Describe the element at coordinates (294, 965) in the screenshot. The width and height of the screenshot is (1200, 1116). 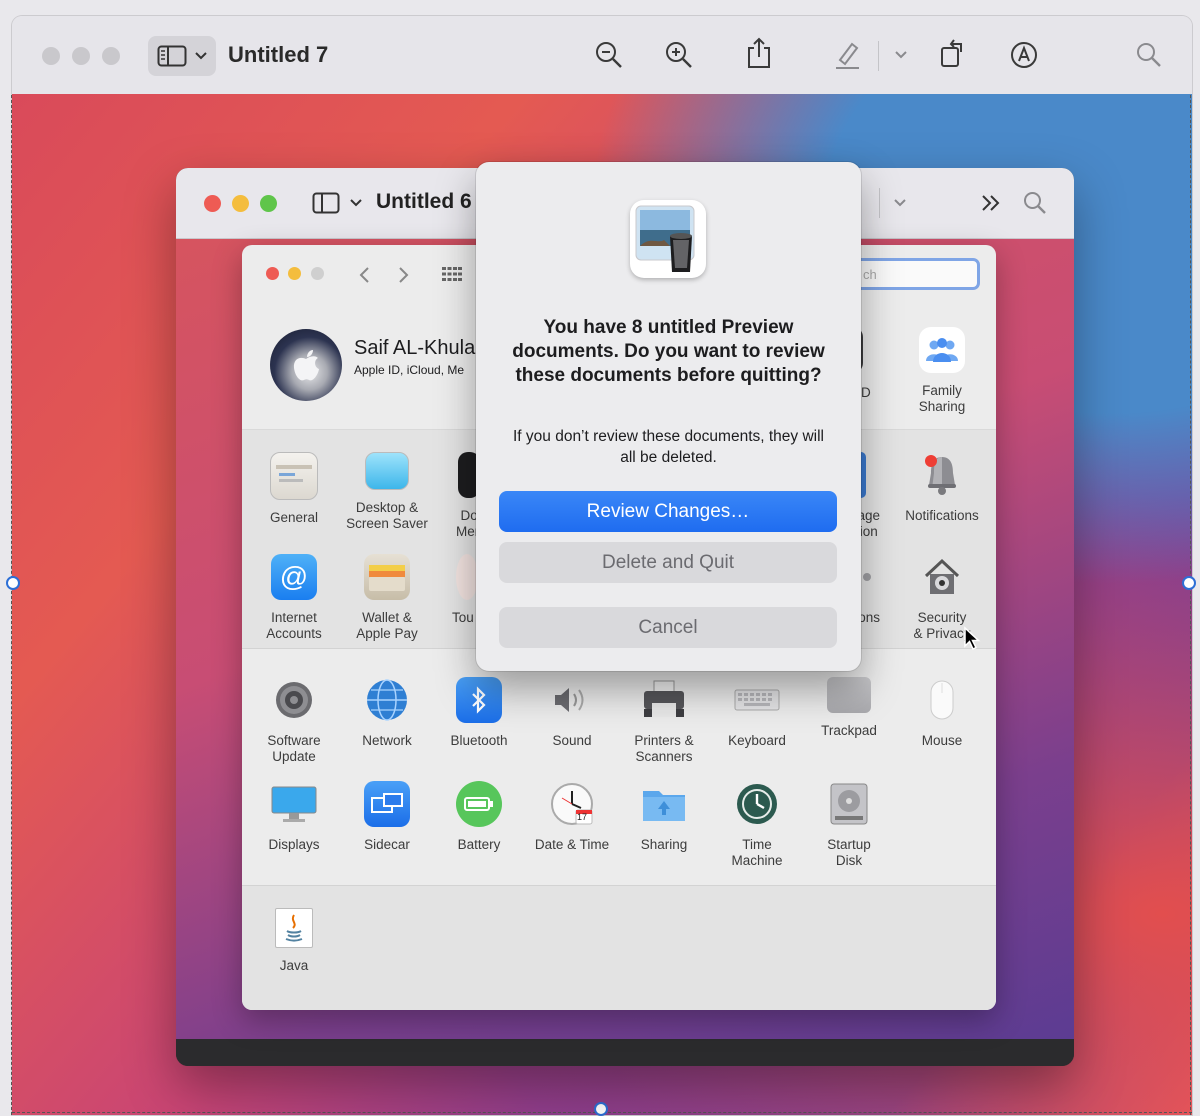
I see `pref-label: Java` at that location.